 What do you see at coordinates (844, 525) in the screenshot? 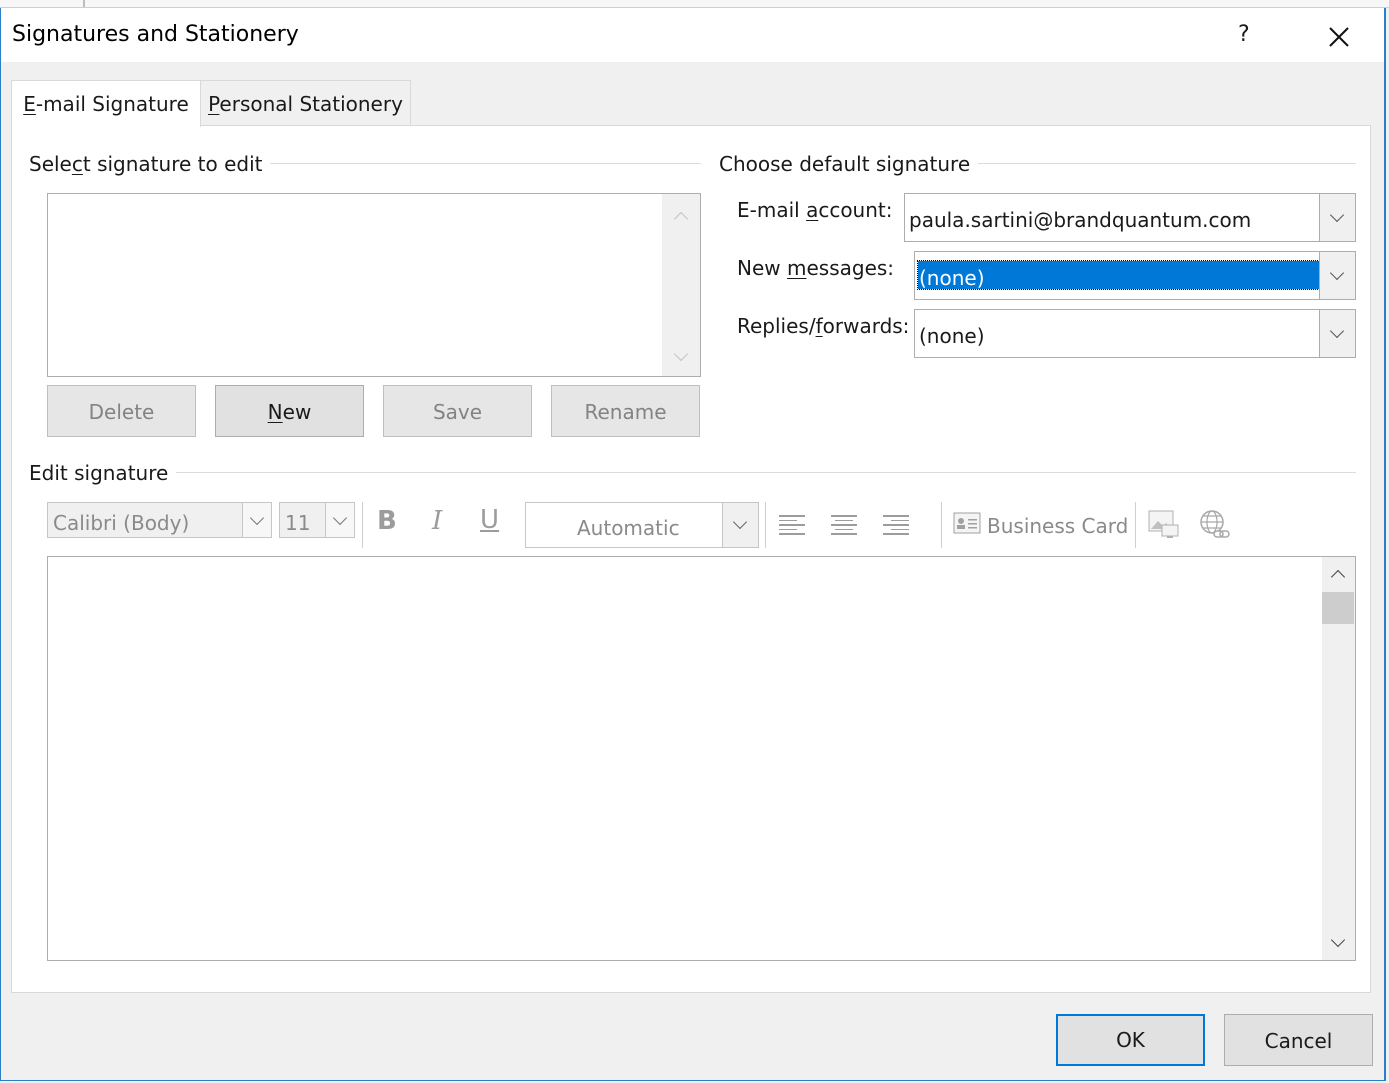
I see `align-center-icon` at bounding box center [844, 525].